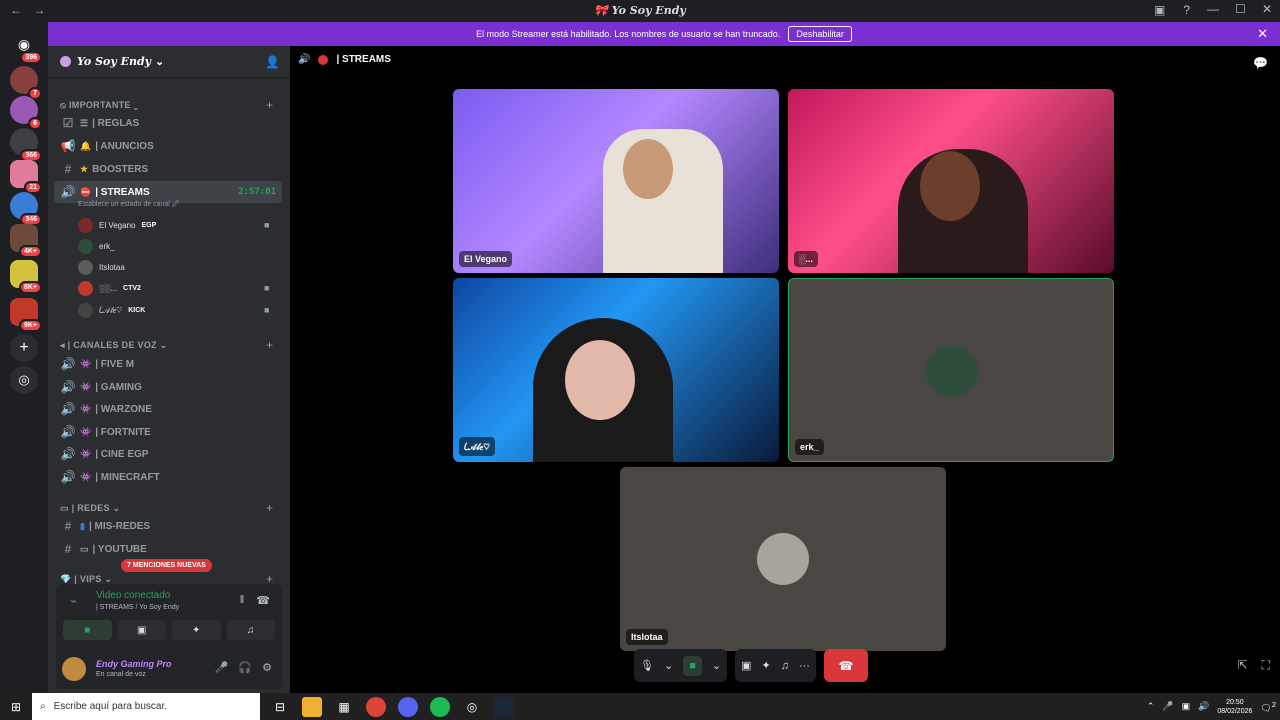  Describe the element at coordinates (242, 600) in the screenshot. I see `noise-suppression-icon: ‖` at that location.